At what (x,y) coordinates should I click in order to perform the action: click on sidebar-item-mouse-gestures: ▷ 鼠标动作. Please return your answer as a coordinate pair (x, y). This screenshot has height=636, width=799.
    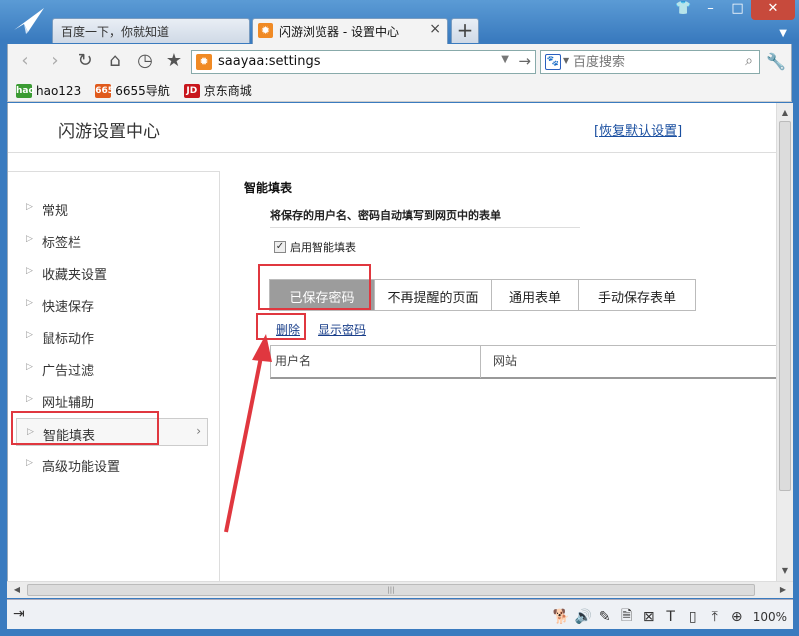
    Looking at the image, I should click on (114, 336).